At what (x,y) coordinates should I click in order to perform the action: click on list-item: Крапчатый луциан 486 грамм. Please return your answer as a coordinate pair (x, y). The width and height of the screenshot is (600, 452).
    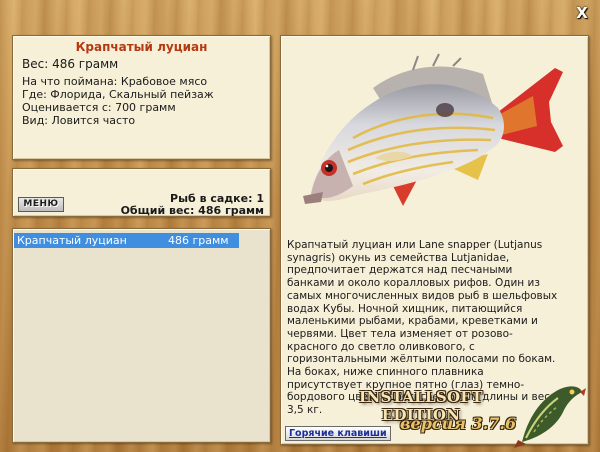
    Looking at the image, I should click on (126, 240).